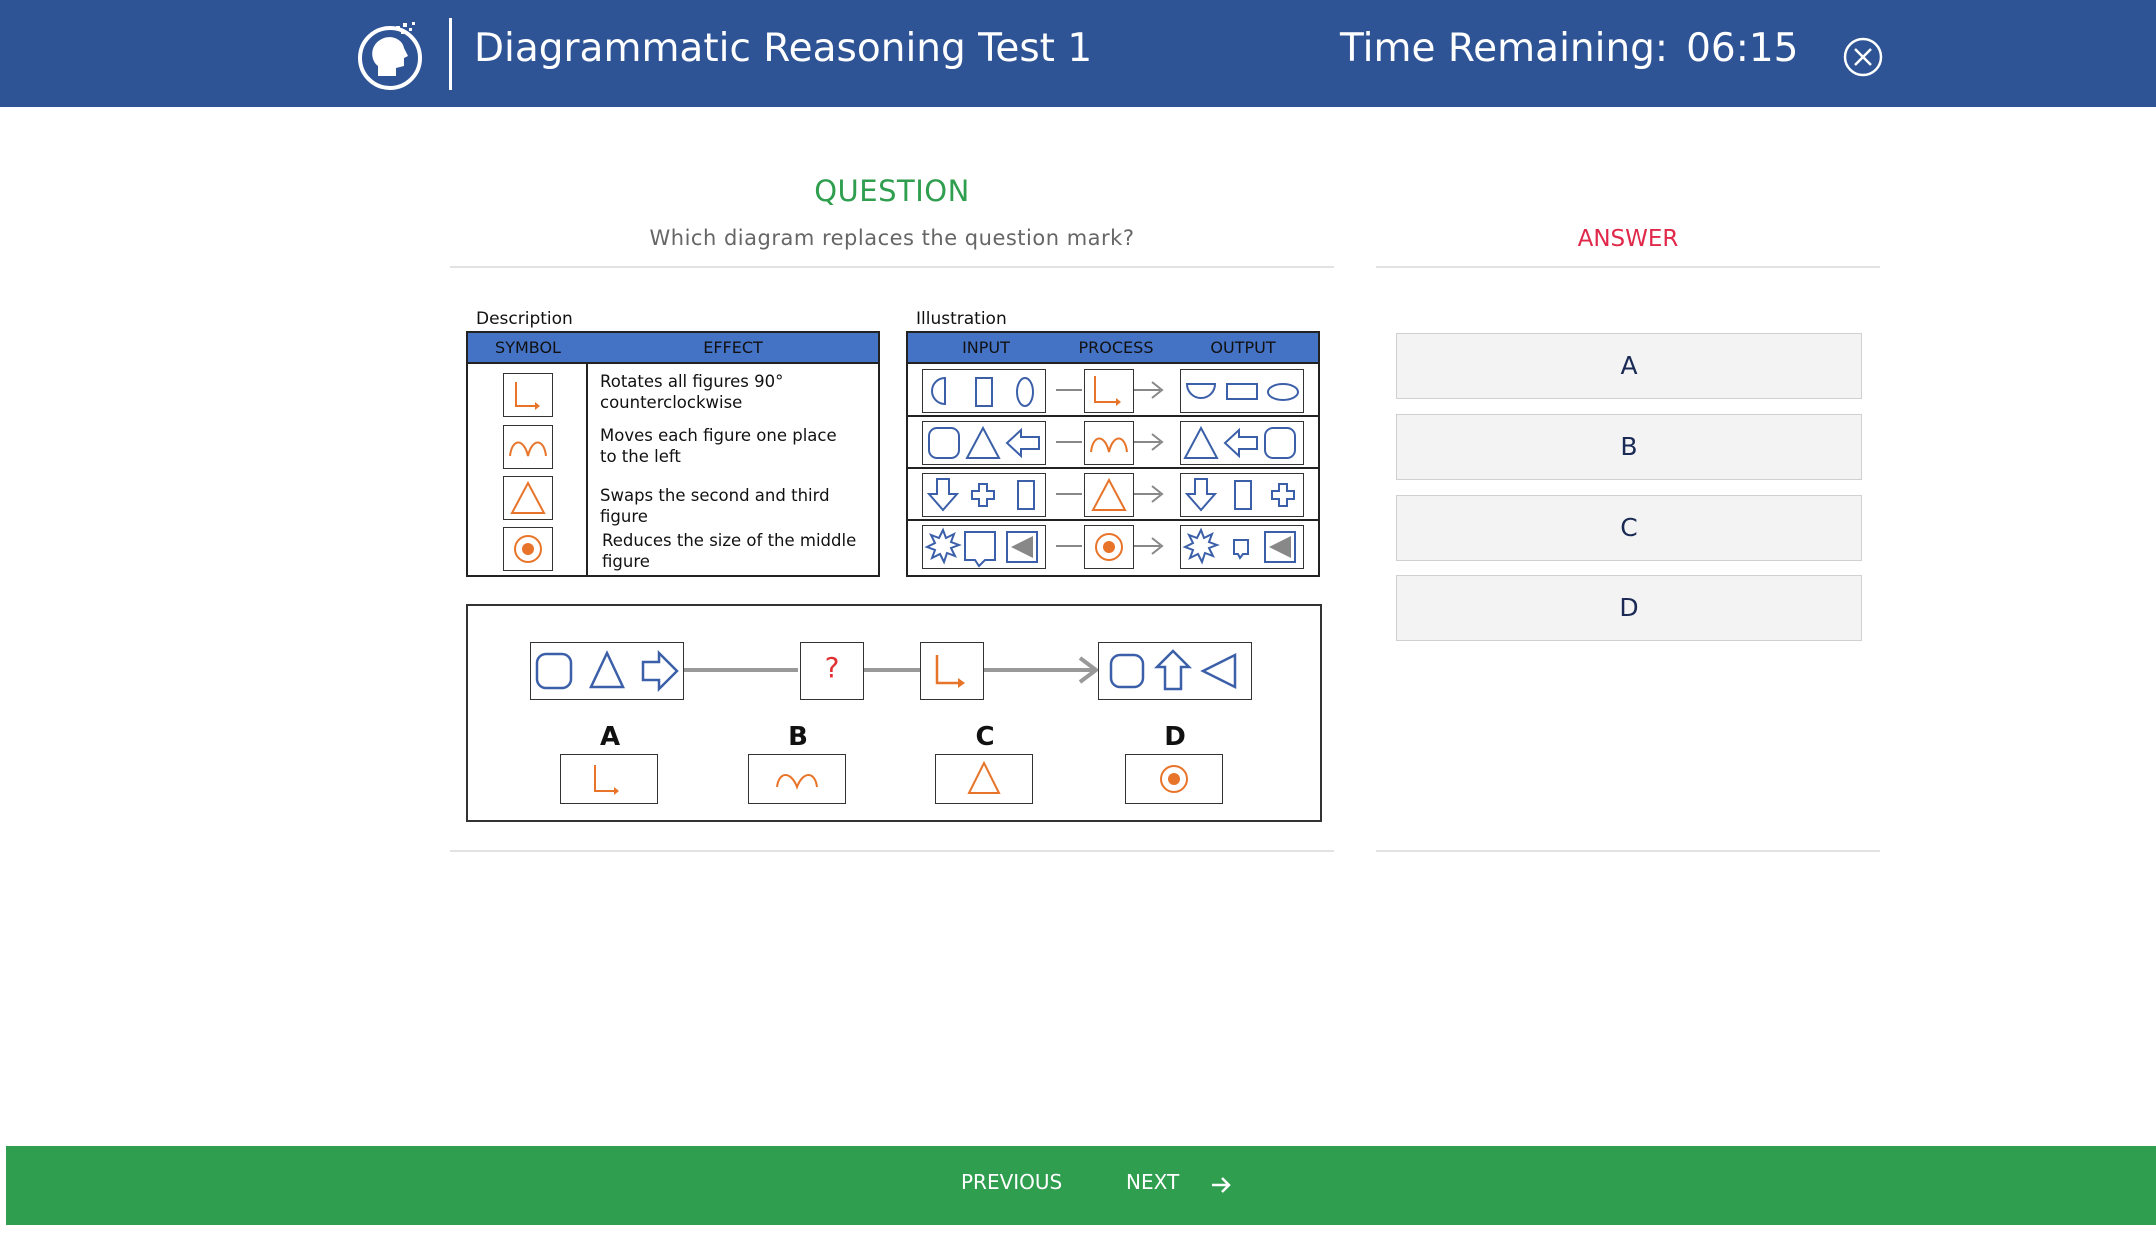 The width and height of the screenshot is (2156, 1234). Describe the element at coordinates (832, 667) in the screenshot. I see `question-mark: ?` at that location.